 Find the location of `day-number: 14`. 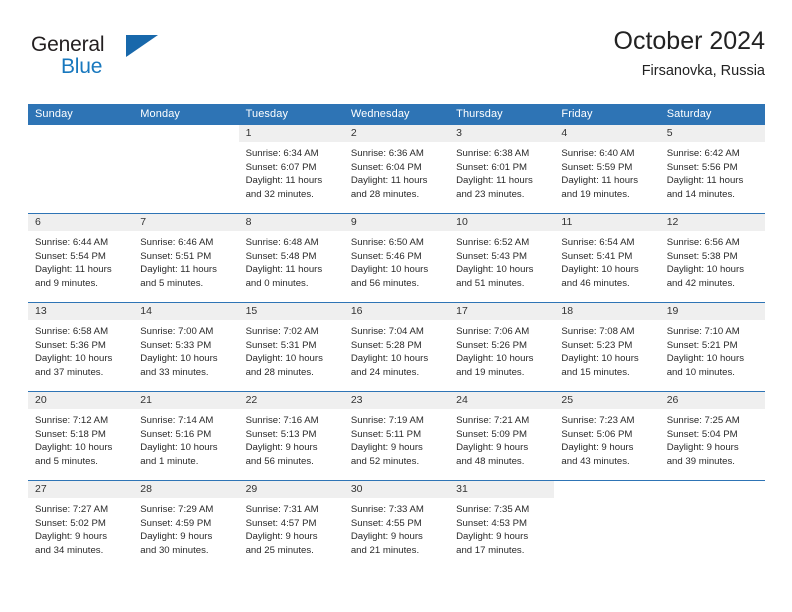

day-number: 14 is located at coordinates (186, 311).